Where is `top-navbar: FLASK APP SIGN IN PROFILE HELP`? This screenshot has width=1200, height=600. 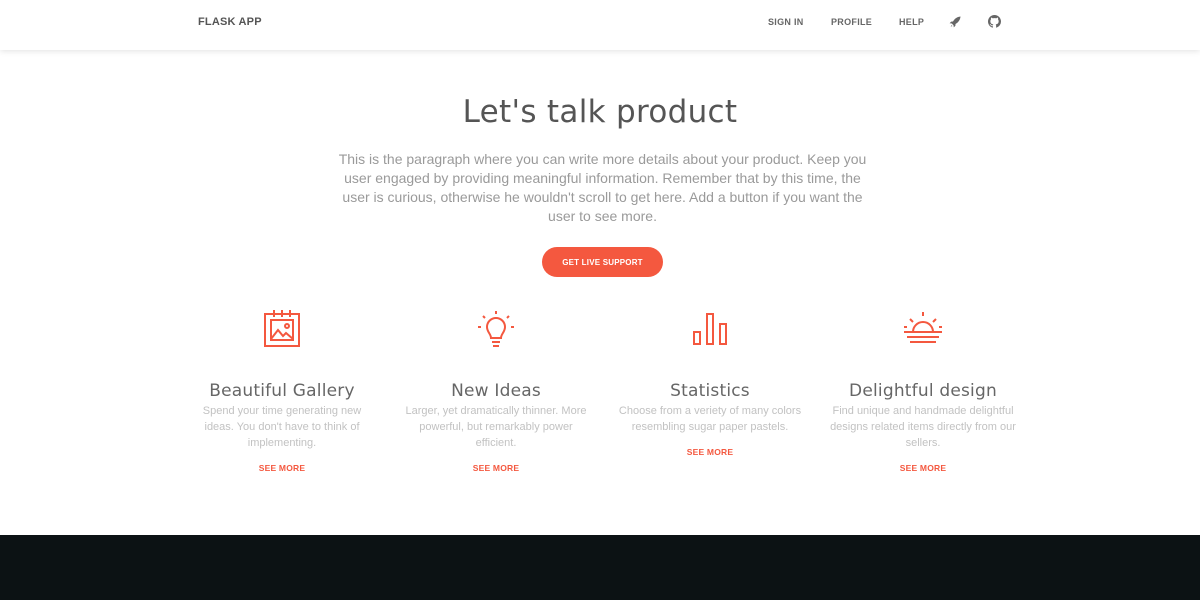
top-navbar: FLASK APP SIGN IN PROFILE HELP is located at coordinates (600, 25).